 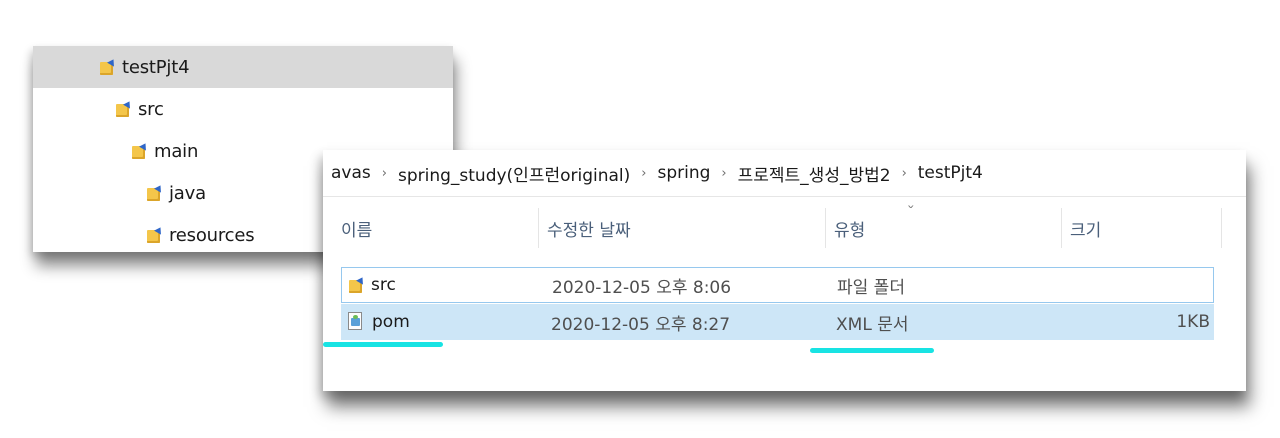 I want to click on column-header-label: 크기, so click(x=1086, y=230).